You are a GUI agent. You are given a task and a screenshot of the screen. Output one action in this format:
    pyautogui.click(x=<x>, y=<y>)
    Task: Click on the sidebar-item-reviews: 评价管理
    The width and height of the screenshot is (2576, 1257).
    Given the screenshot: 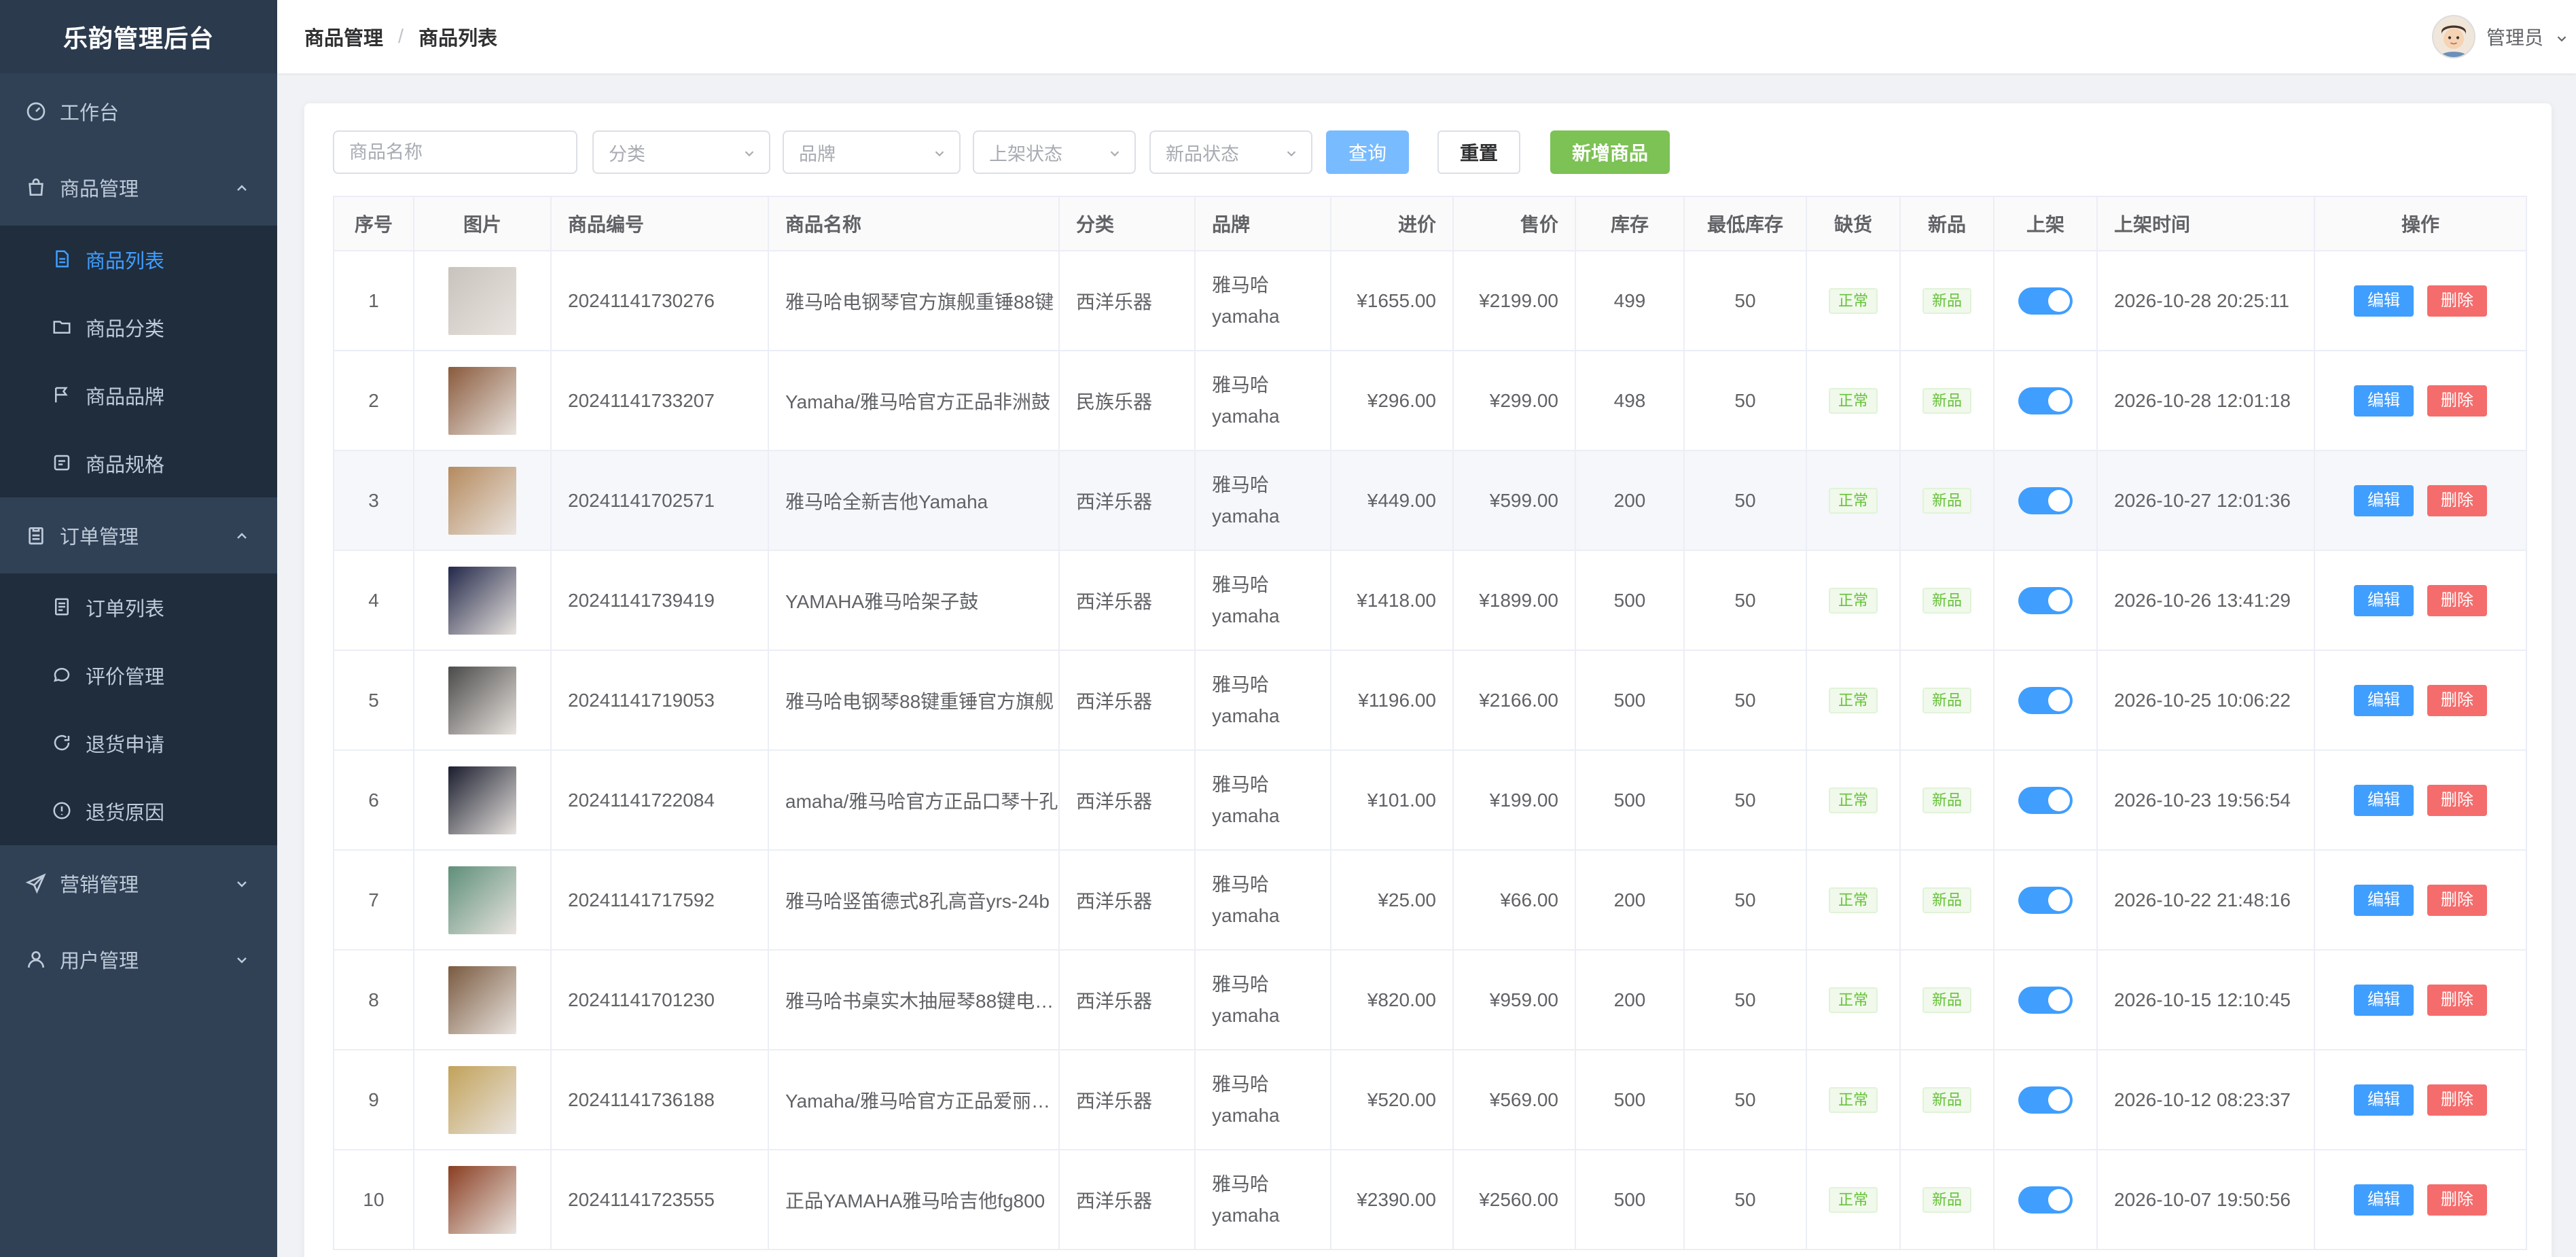 What is the action you would take?
    pyautogui.click(x=138, y=675)
    